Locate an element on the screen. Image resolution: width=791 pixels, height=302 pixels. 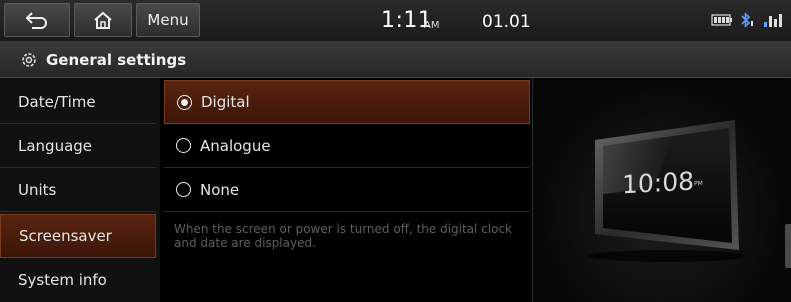
sidebar-item-label: System info is located at coordinates (62, 280).